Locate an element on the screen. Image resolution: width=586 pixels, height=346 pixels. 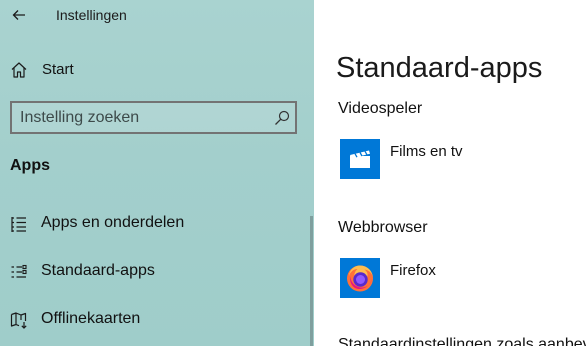
firefox-icon is located at coordinates (360, 278).